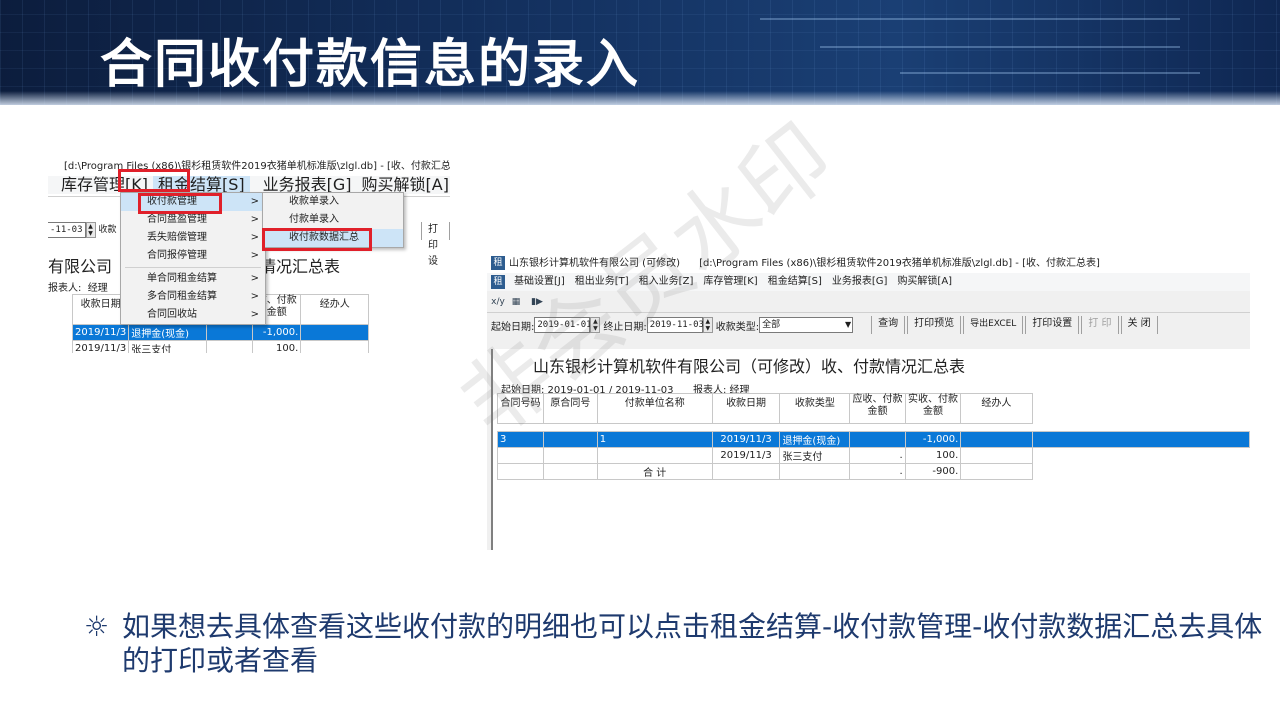 This screenshot has height=720, width=1280. I want to click on menu-item-contract-suspension: 合同报停管理 >, so click(193, 256).